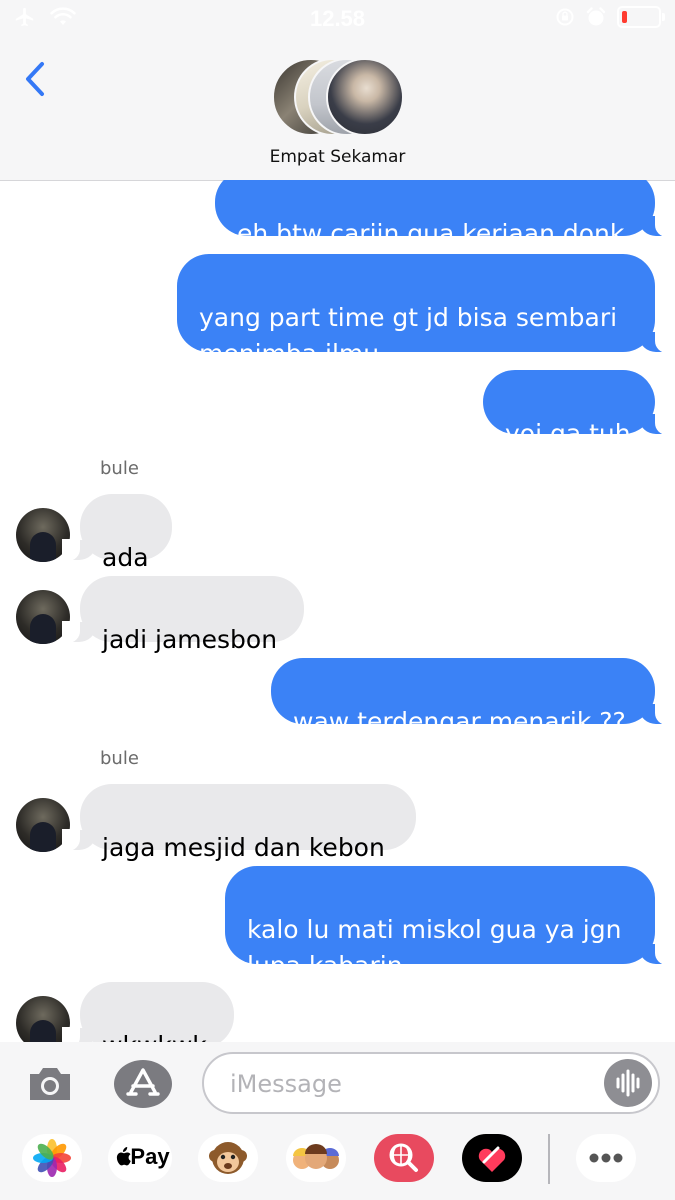 Image resolution: width=675 pixels, height=1200 pixels. What do you see at coordinates (596, 16) in the screenshot?
I see `alarm-icon` at bounding box center [596, 16].